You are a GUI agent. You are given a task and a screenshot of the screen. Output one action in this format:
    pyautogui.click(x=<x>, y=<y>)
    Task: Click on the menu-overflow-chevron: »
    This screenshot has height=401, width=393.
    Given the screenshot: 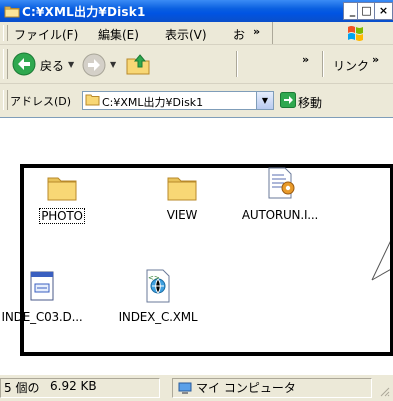 What is the action you would take?
    pyautogui.click(x=256, y=31)
    